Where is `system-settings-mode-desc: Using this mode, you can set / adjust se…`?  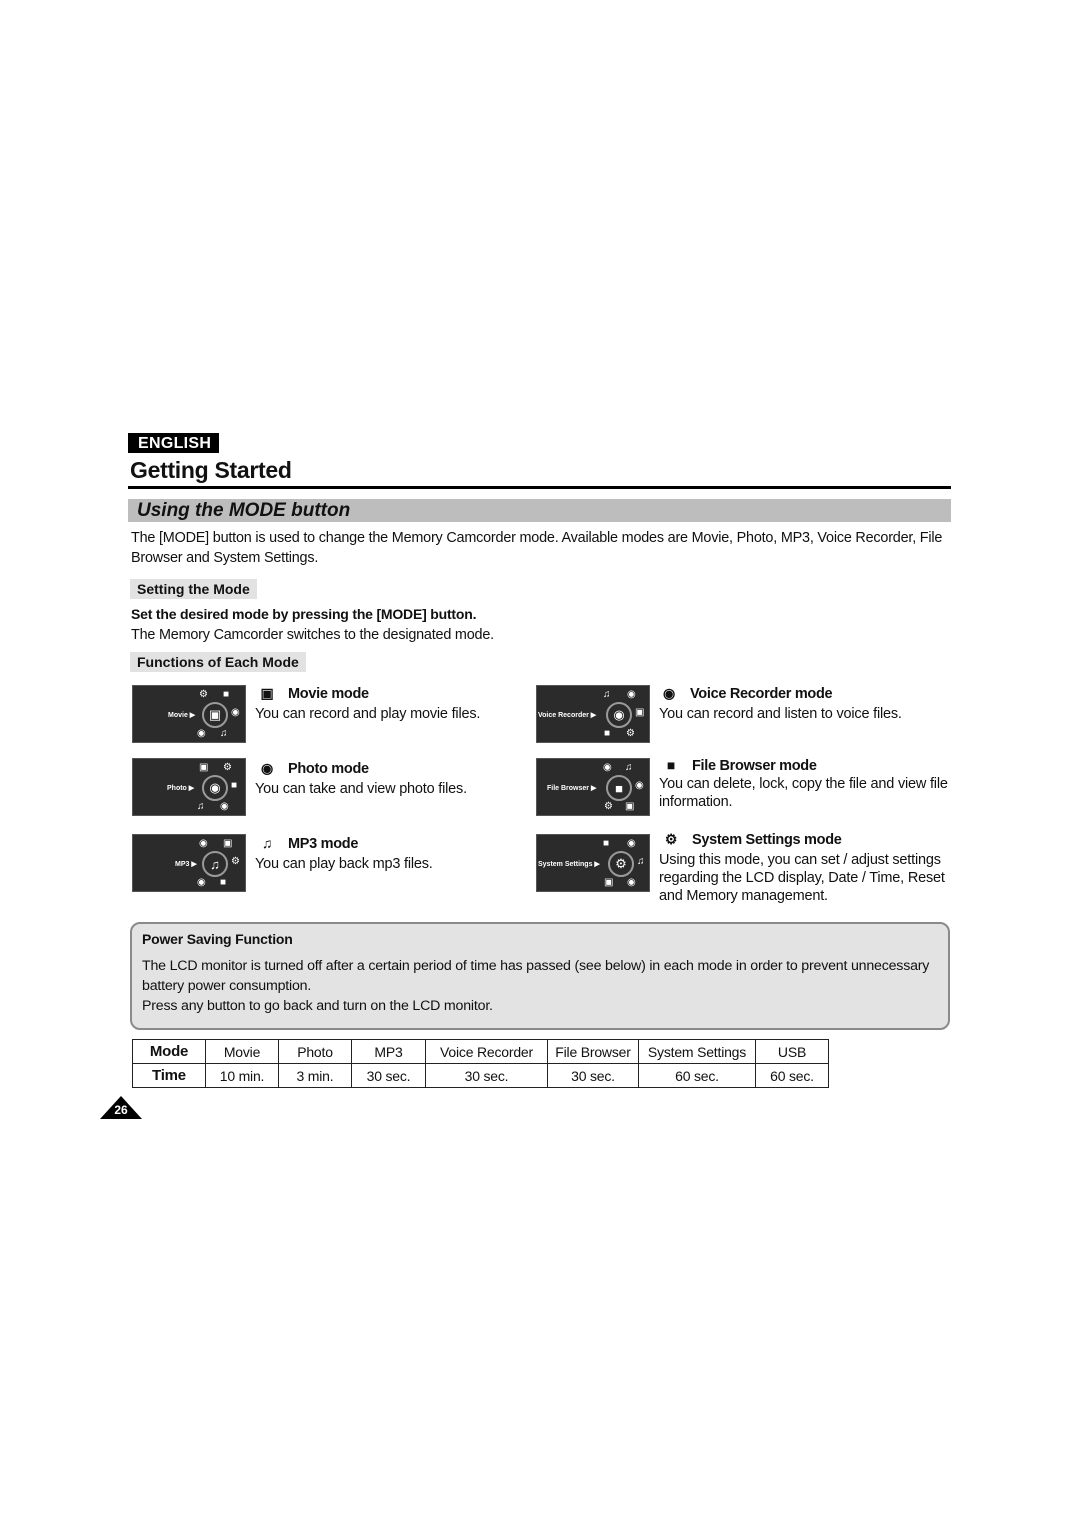 system-settings-mode-desc: Using this mode, you can set / adjust se… is located at coordinates (802, 878).